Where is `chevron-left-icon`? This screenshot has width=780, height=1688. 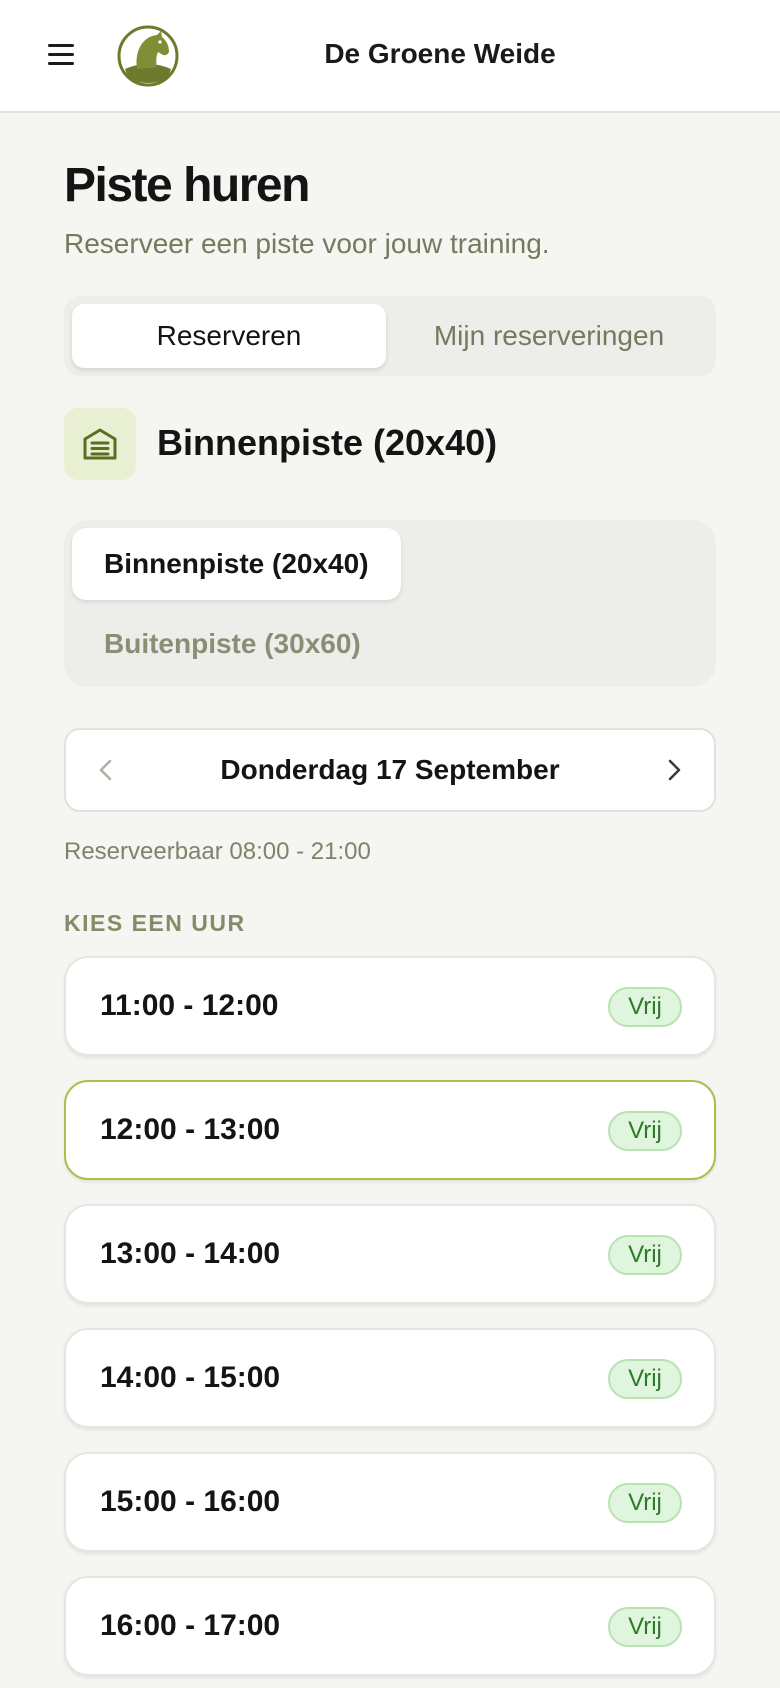 chevron-left-icon is located at coordinates (106, 770).